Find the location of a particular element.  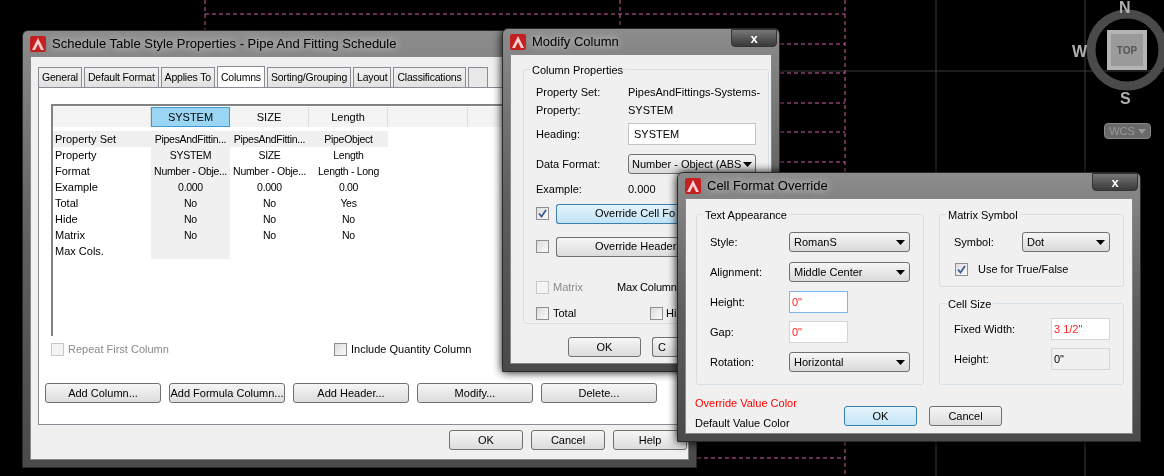

legend-text: Override Value Color is located at coordinates (746, 403).